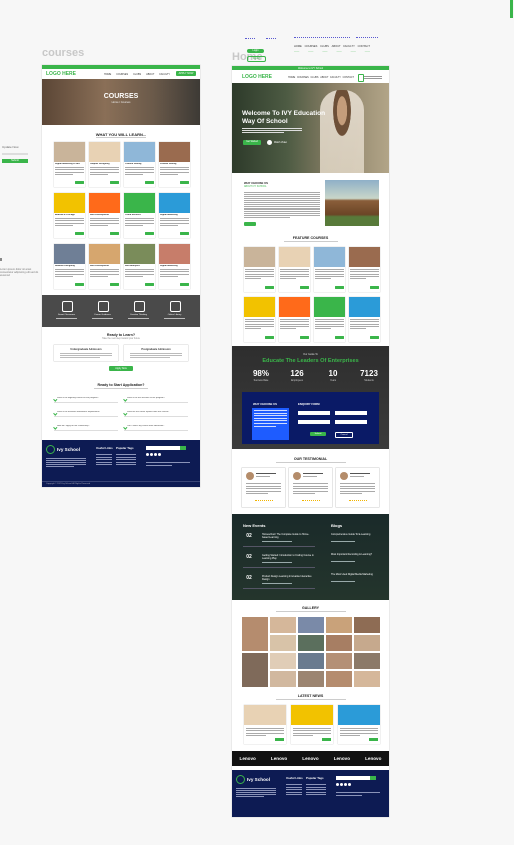 This screenshot has width=514, height=845. Describe the element at coordinates (104, 266) in the screenshot. I see `course-card: Web Development` at that location.